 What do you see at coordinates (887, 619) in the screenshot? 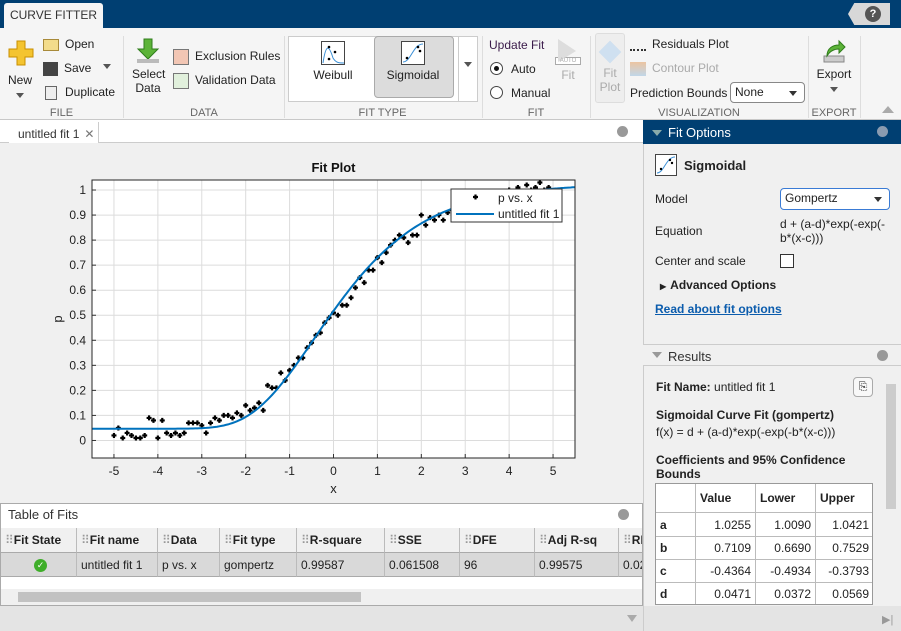
I see `collapse-panel-icon: ▶|` at bounding box center [887, 619].